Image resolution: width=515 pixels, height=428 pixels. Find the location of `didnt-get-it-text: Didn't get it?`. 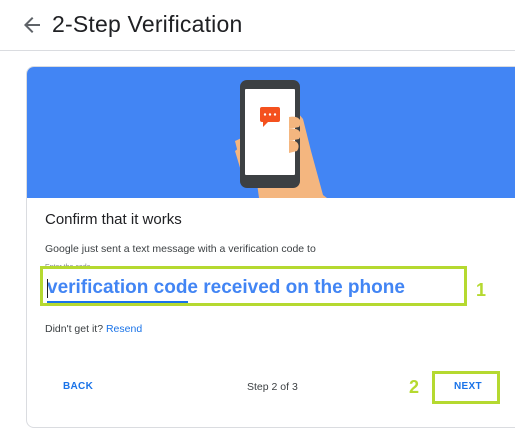

didnt-get-it-text: Didn't get it? is located at coordinates (74, 329).